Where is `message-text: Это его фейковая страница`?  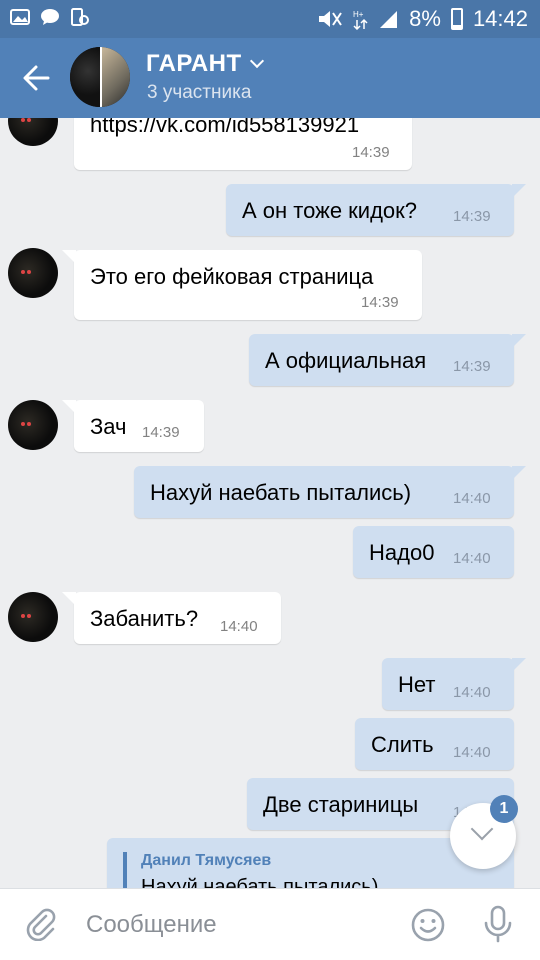
message-text: Это его фейковая страница is located at coordinates (232, 276).